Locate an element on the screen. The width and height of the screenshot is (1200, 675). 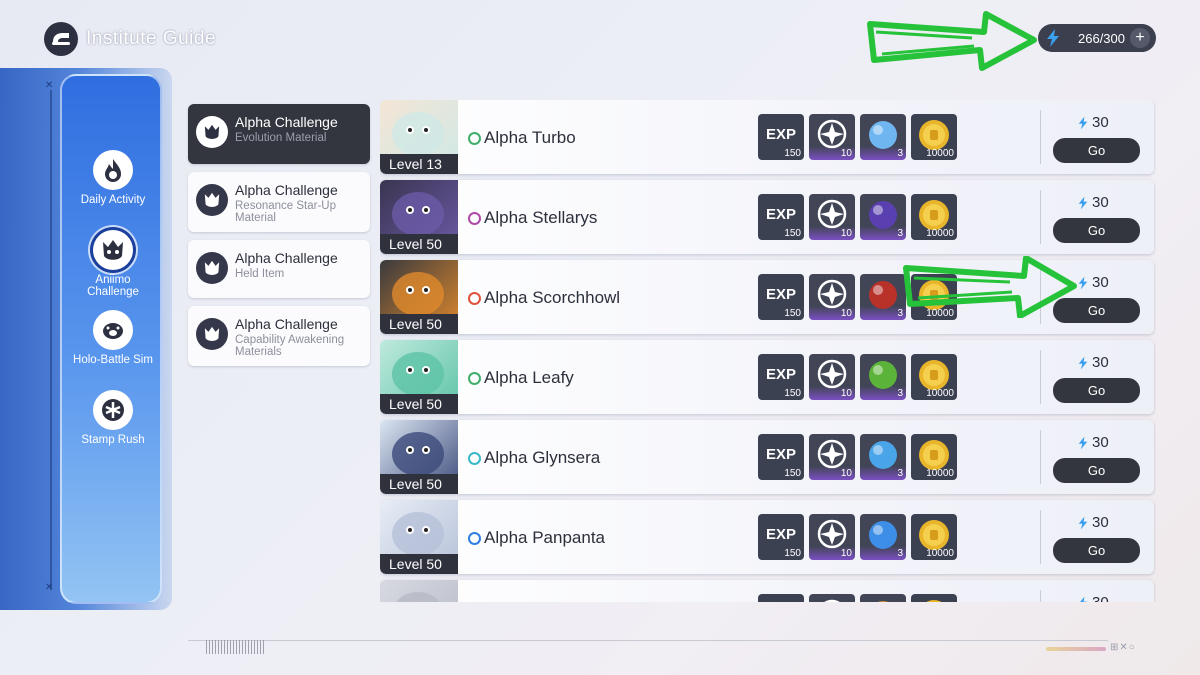
sidebar-item-holo-battle-sim: Holo-Battle Sim is located at coordinates (113, 338).